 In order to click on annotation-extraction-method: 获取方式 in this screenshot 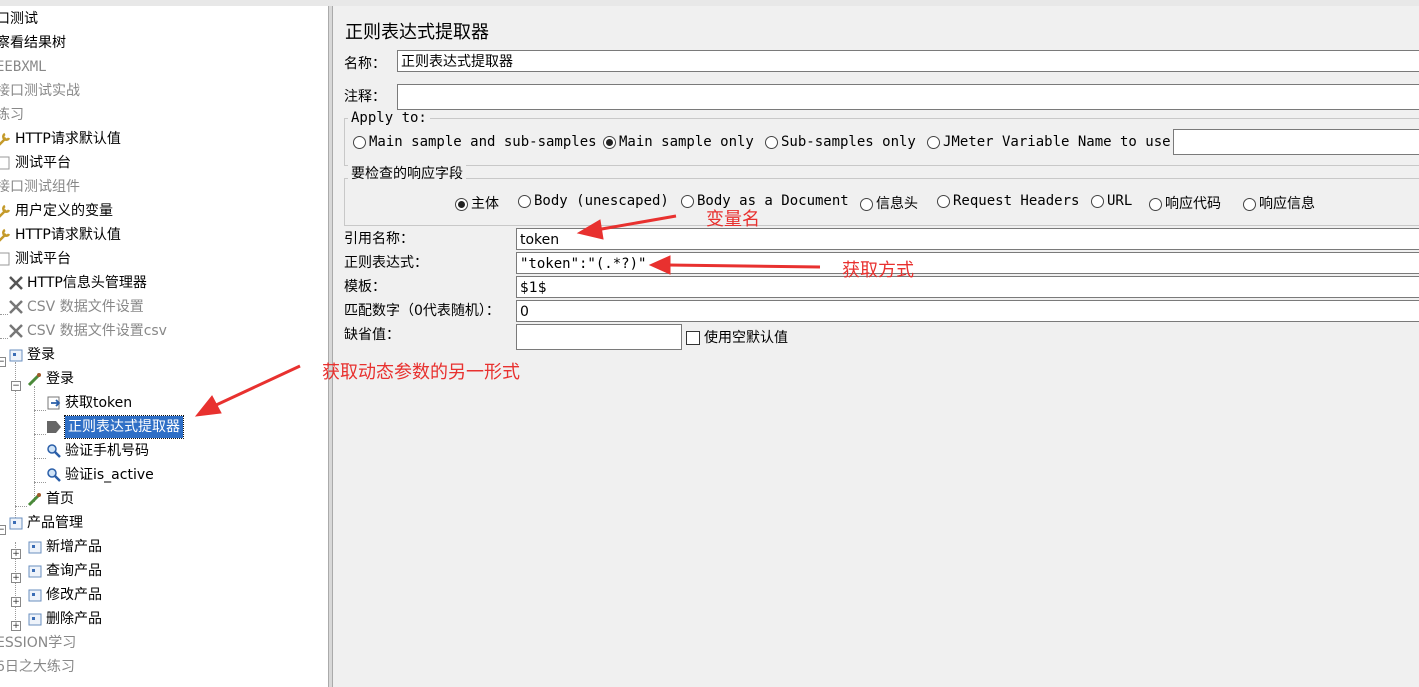, I will do `click(878, 270)`.